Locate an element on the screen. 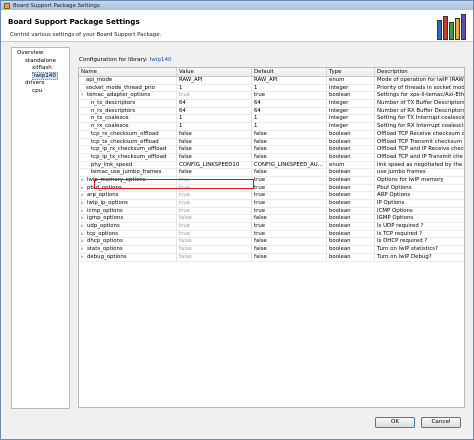 The height and width of the screenshot is (440, 474). tree-item-label: standalone is located at coordinates (41, 60).